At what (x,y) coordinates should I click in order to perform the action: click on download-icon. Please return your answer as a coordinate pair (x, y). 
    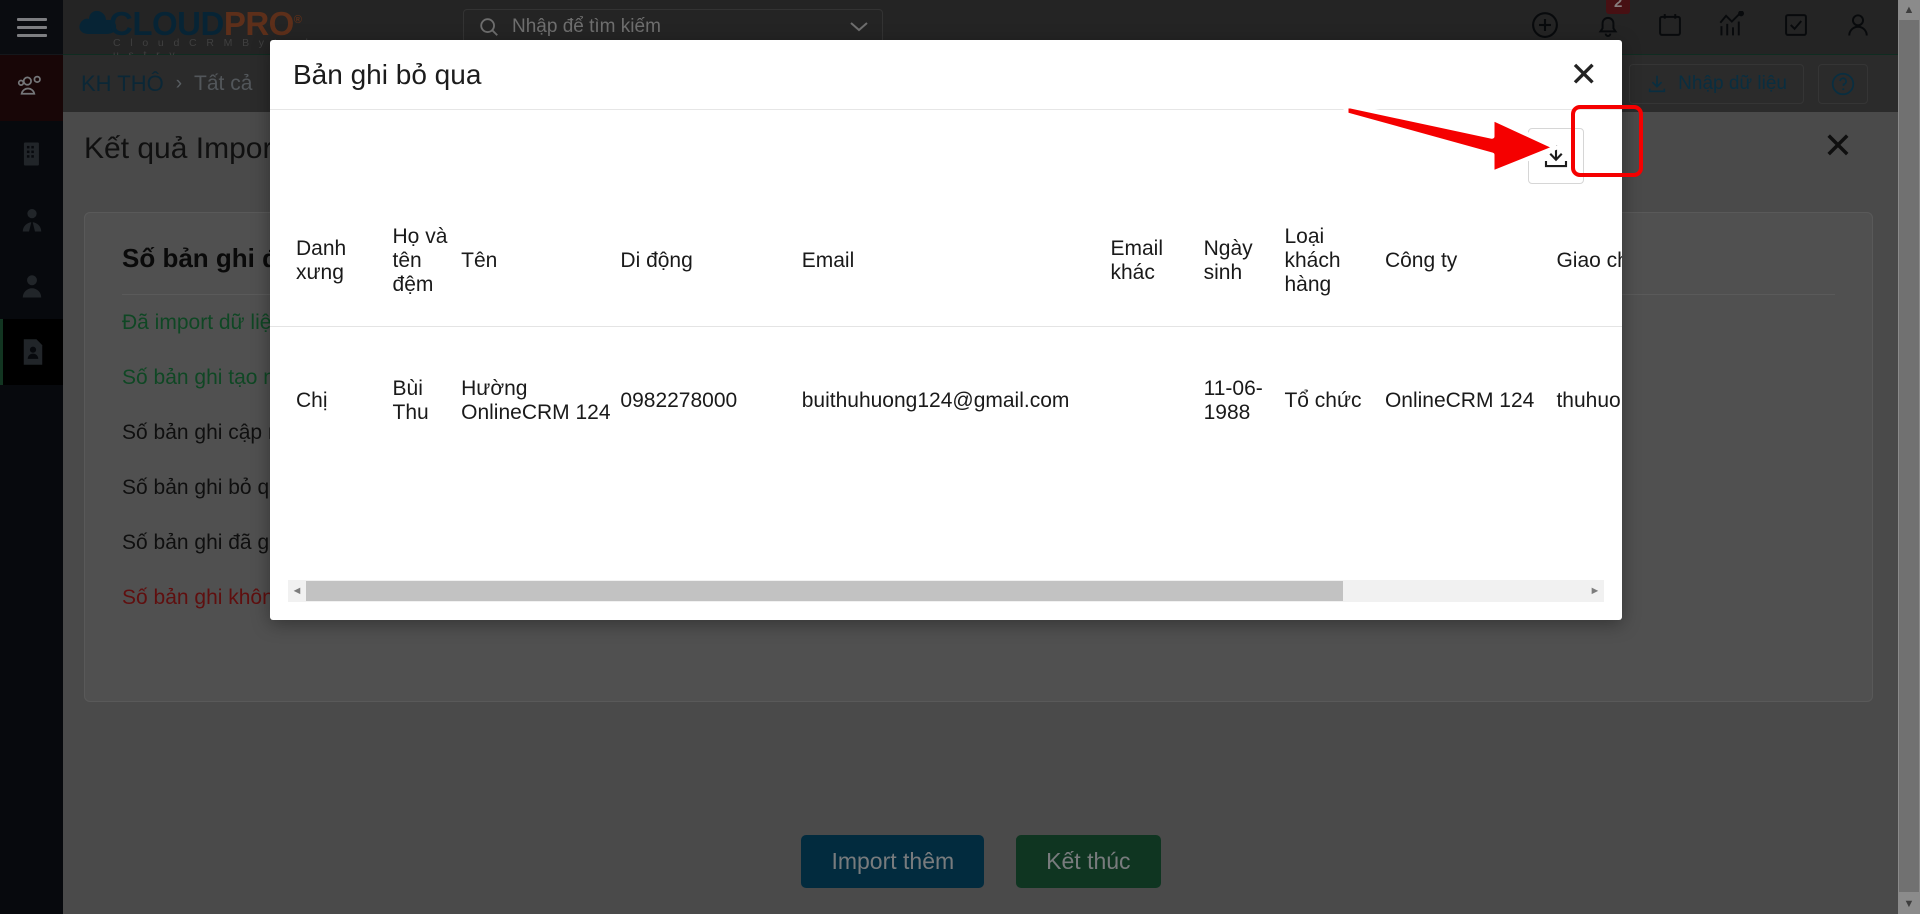
    Looking at the image, I should click on (1556, 156).